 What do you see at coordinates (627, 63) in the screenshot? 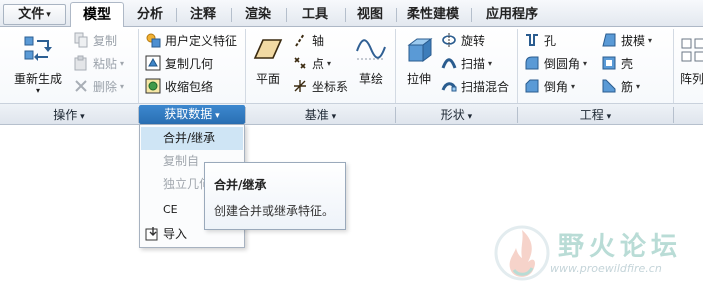
I see `shell-label: 壳` at bounding box center [627, 63].